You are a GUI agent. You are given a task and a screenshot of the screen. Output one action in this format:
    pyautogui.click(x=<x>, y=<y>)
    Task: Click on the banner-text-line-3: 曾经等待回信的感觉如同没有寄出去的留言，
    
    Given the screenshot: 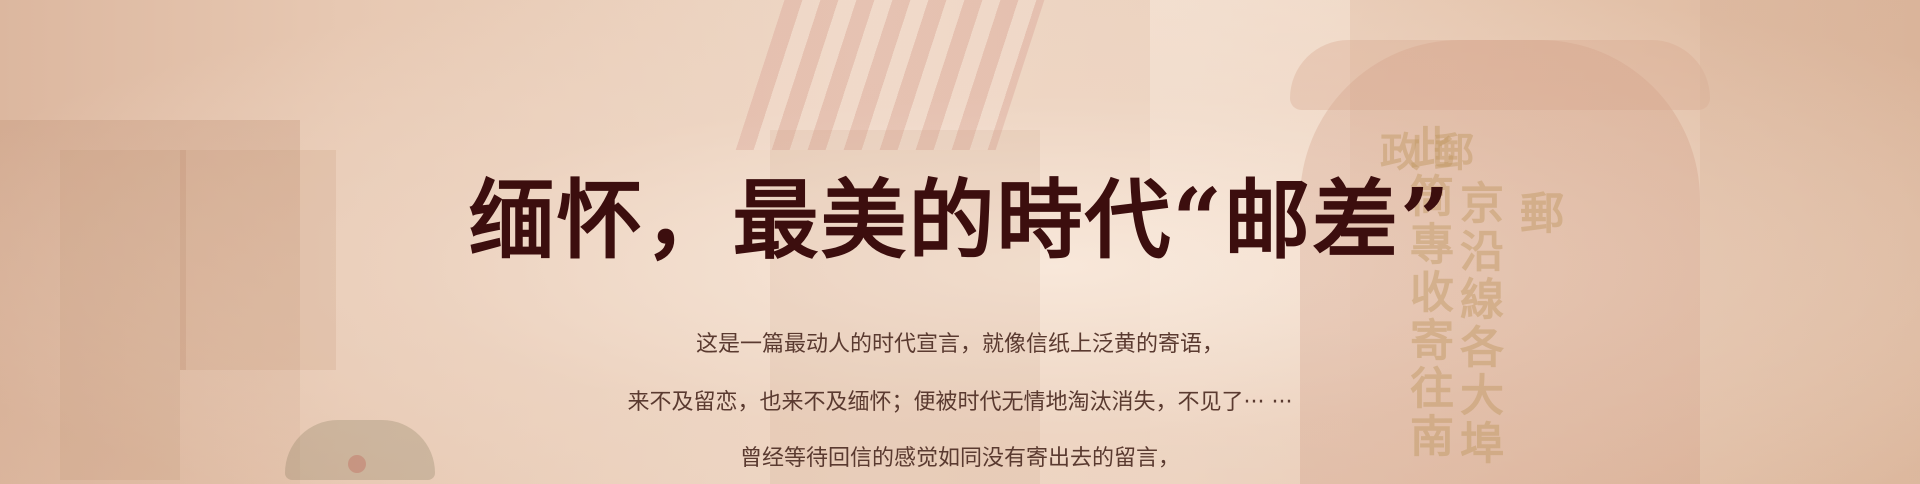 What is the action you would take?
    pyautogui.click(x=959, y=458)
    